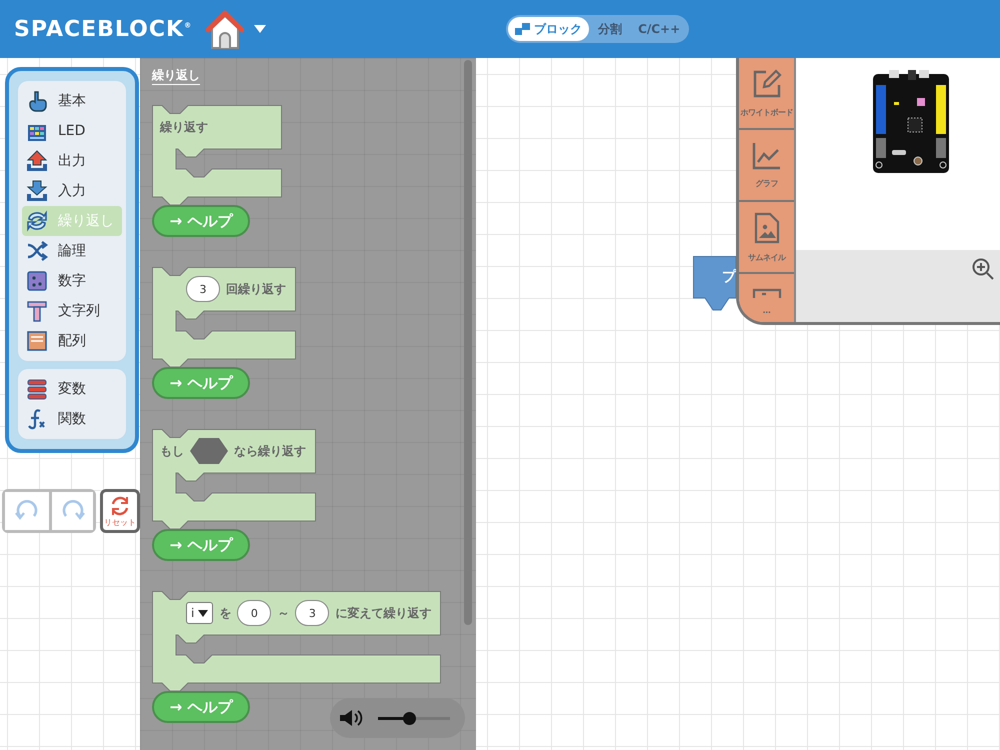 Image resolution: width=1000 pixels, height=750 pixels. What do you see at coordinates (37, 221) in the screenshot?
I see `loop-icon` at bounding box center [37, 221].